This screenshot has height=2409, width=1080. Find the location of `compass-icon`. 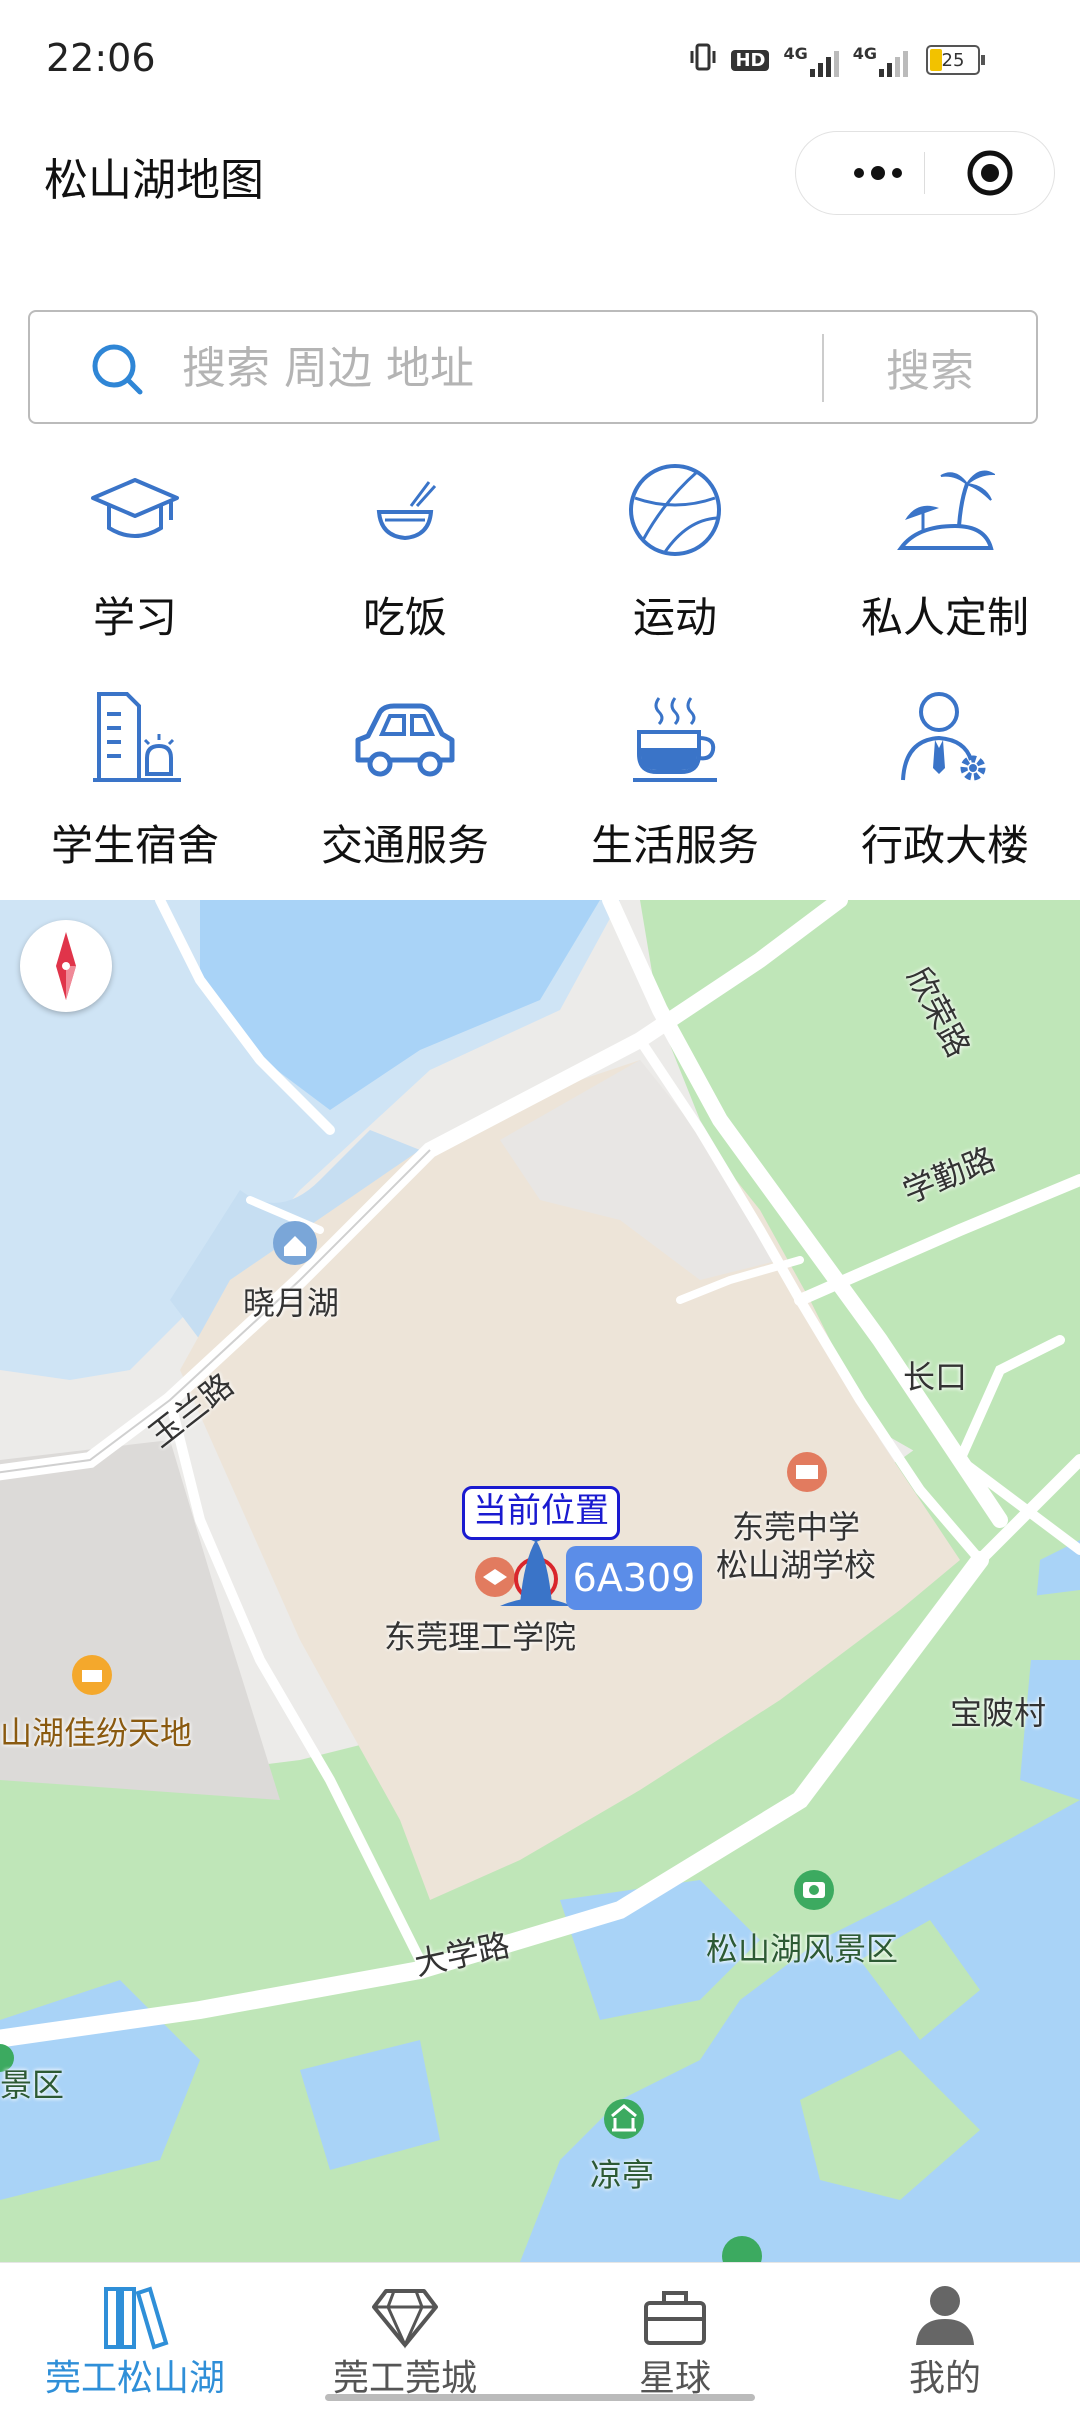

compass-icon is located at coordinates (66, 966).